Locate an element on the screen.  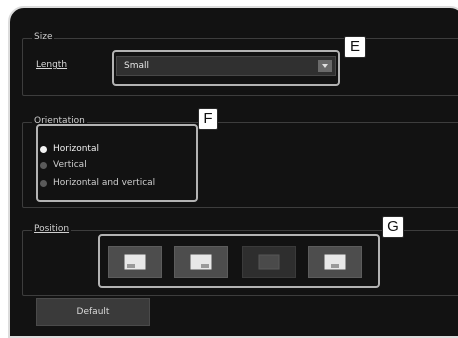
callout-f-frame is located at coordinates (117, 163).